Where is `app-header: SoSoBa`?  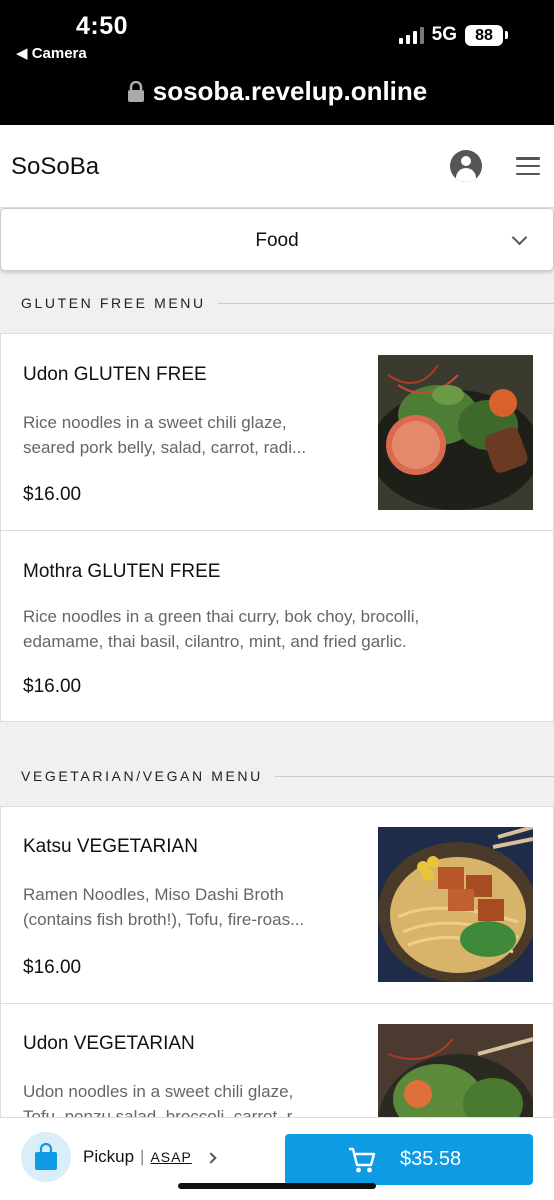 app-header: SoSoBa is located at coordinates (277, 166).